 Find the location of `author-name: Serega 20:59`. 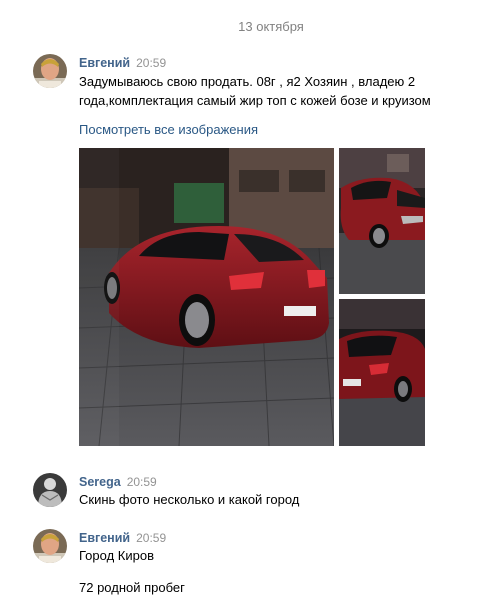

author-name: Serega 20:59 is located at coordinates (118, 482).